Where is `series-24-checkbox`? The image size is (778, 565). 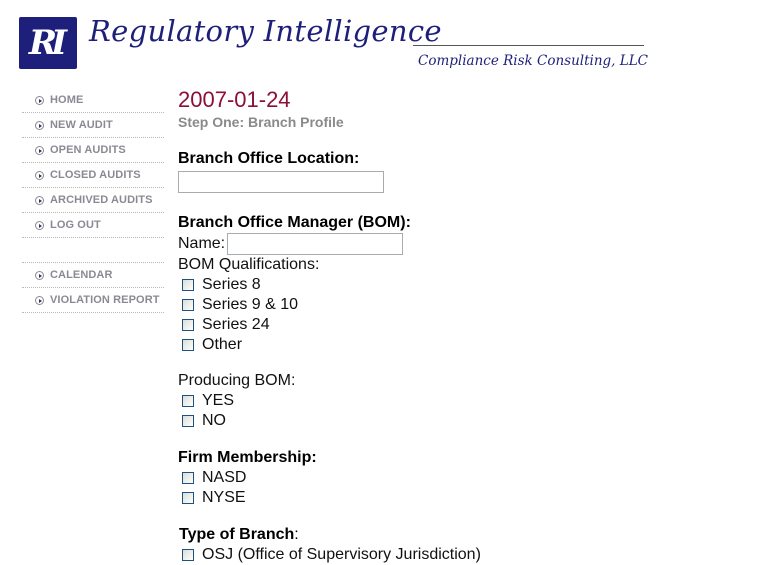 series-24-checkbox is located at coordinates (188, 325).